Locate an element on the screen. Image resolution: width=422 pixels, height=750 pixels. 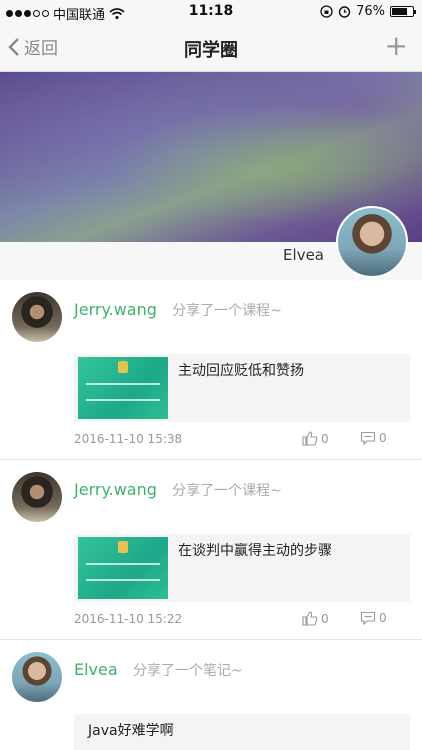
battery-percent: 76% is located at coordinates (370, 11).